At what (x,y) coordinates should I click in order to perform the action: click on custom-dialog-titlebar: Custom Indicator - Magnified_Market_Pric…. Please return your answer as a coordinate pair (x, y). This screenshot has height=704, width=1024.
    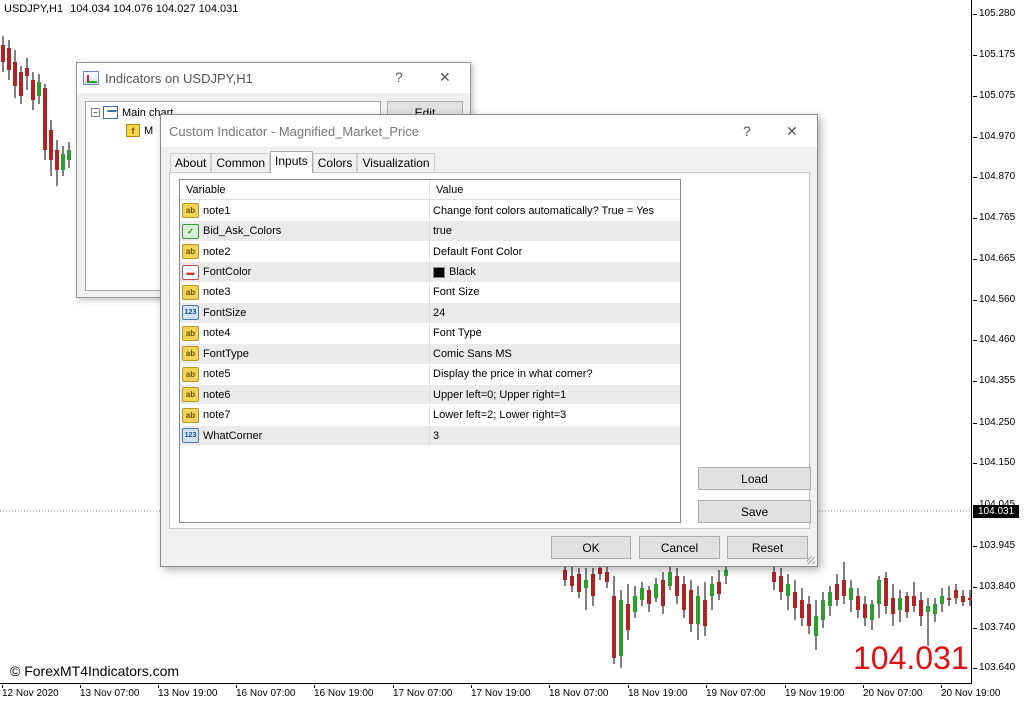
    Looking at the image, I should click on (489, 131).